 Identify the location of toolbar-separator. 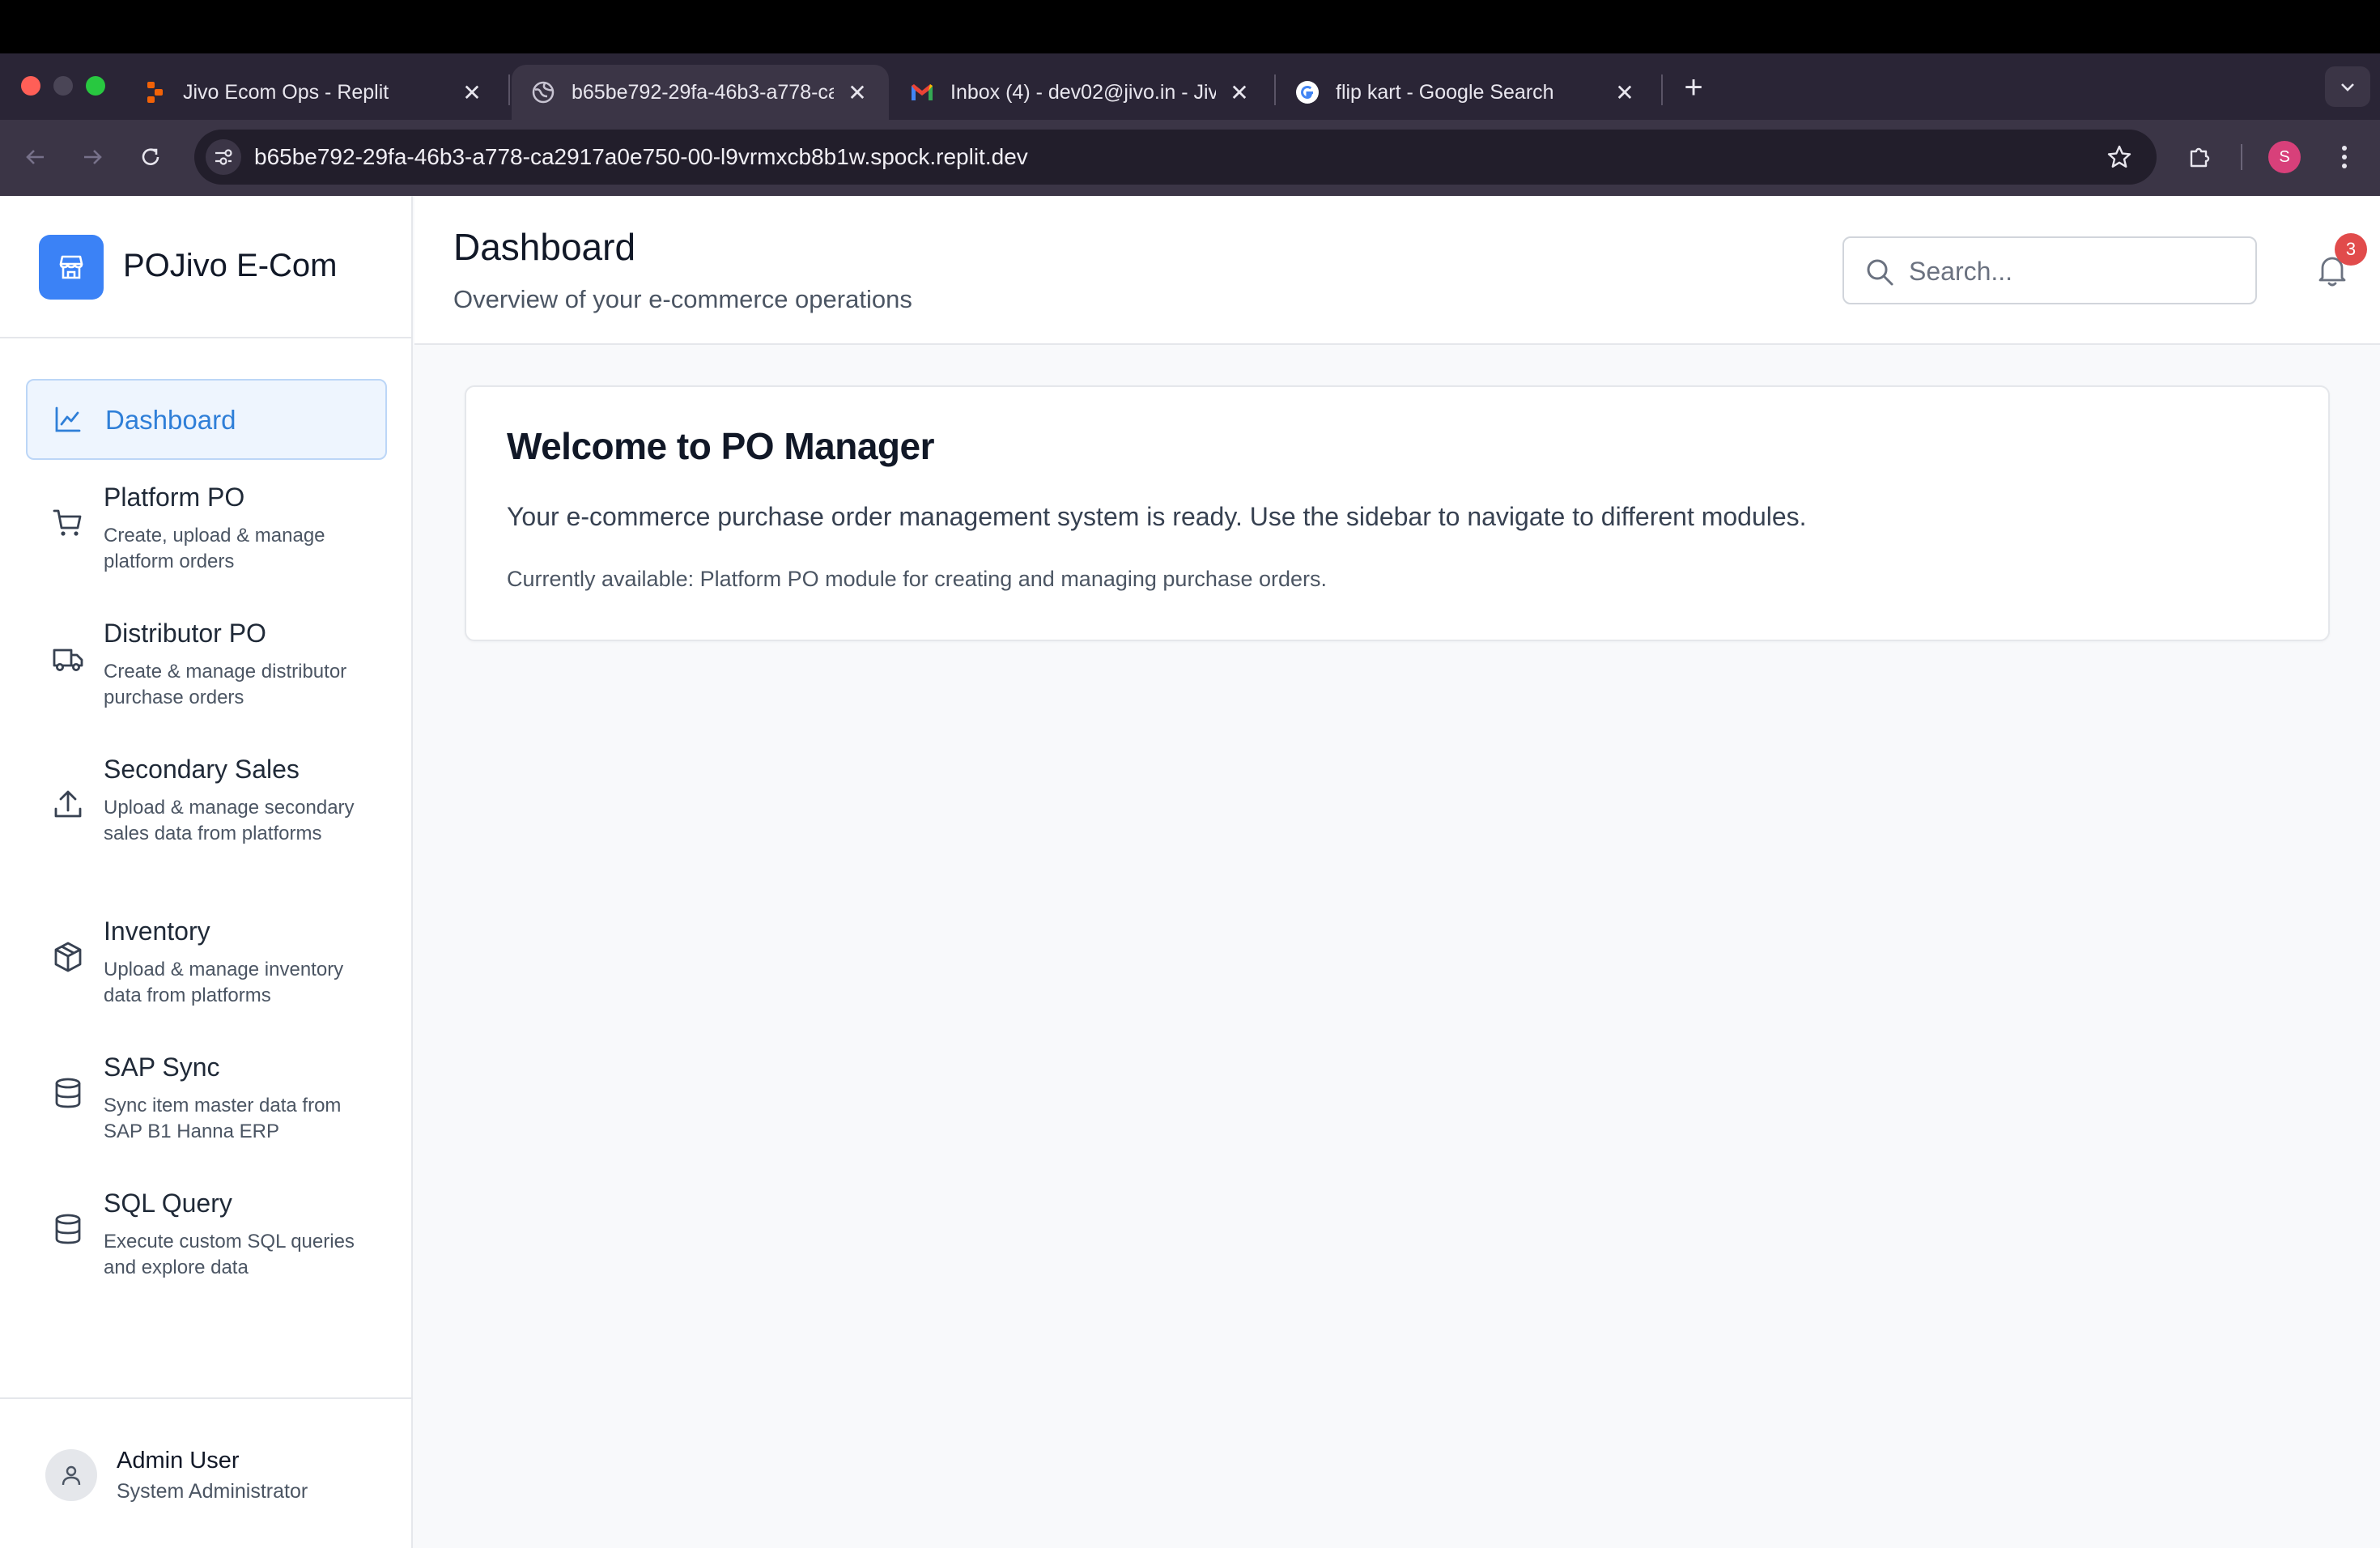
(2241, 157).